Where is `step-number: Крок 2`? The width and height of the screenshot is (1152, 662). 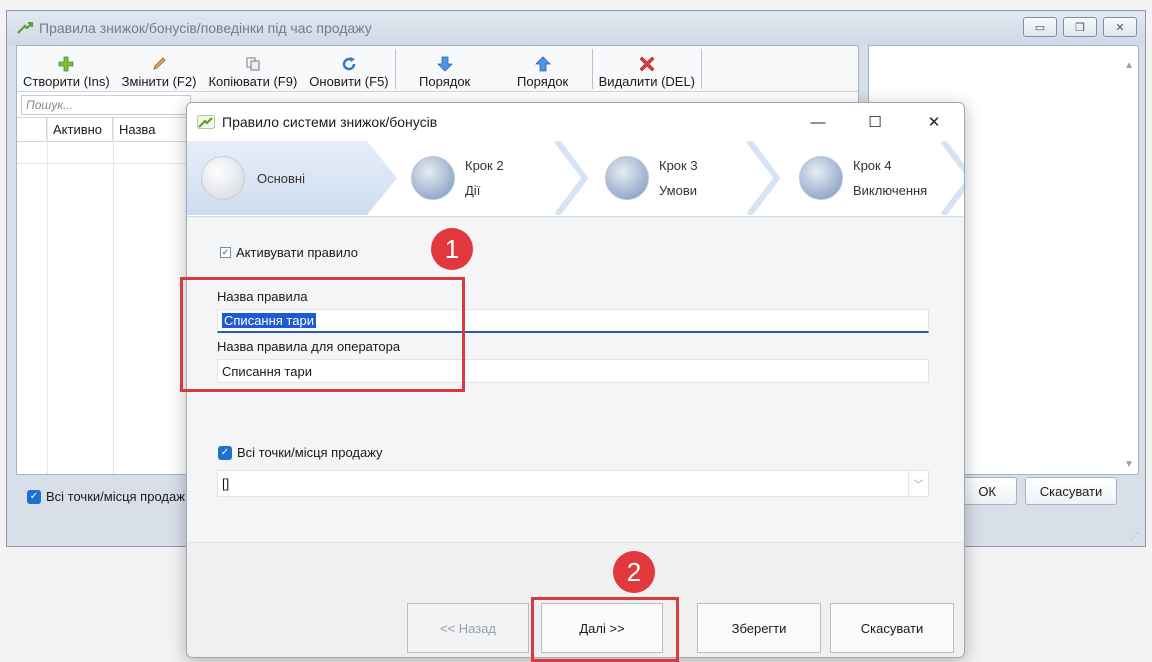 step-number: Крок 2 is located at coordinates (484, 165).